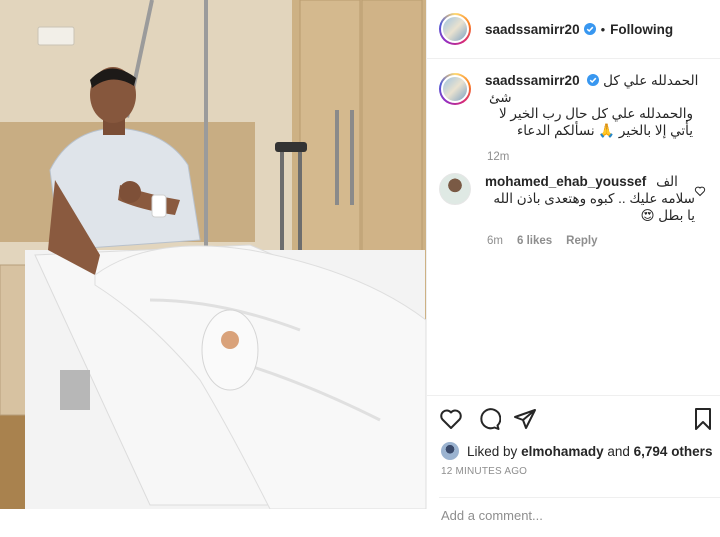  I want to click on post-timestamp: 12 MINUTES AGO, so click(484, 471).